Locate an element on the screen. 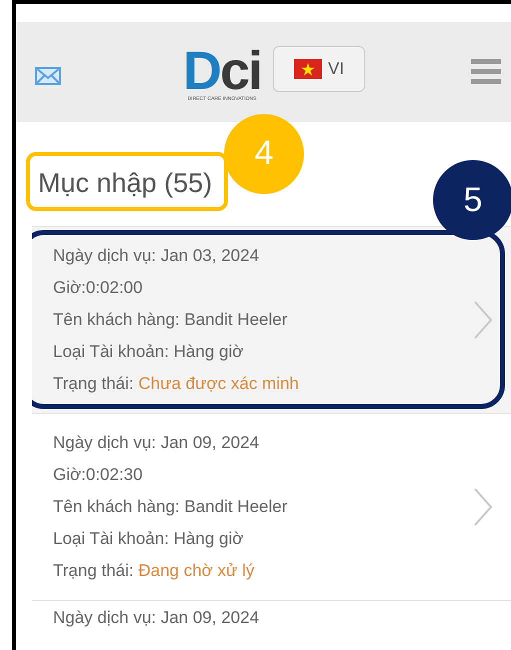  language-button: VI is located at coordinates (319, 69).